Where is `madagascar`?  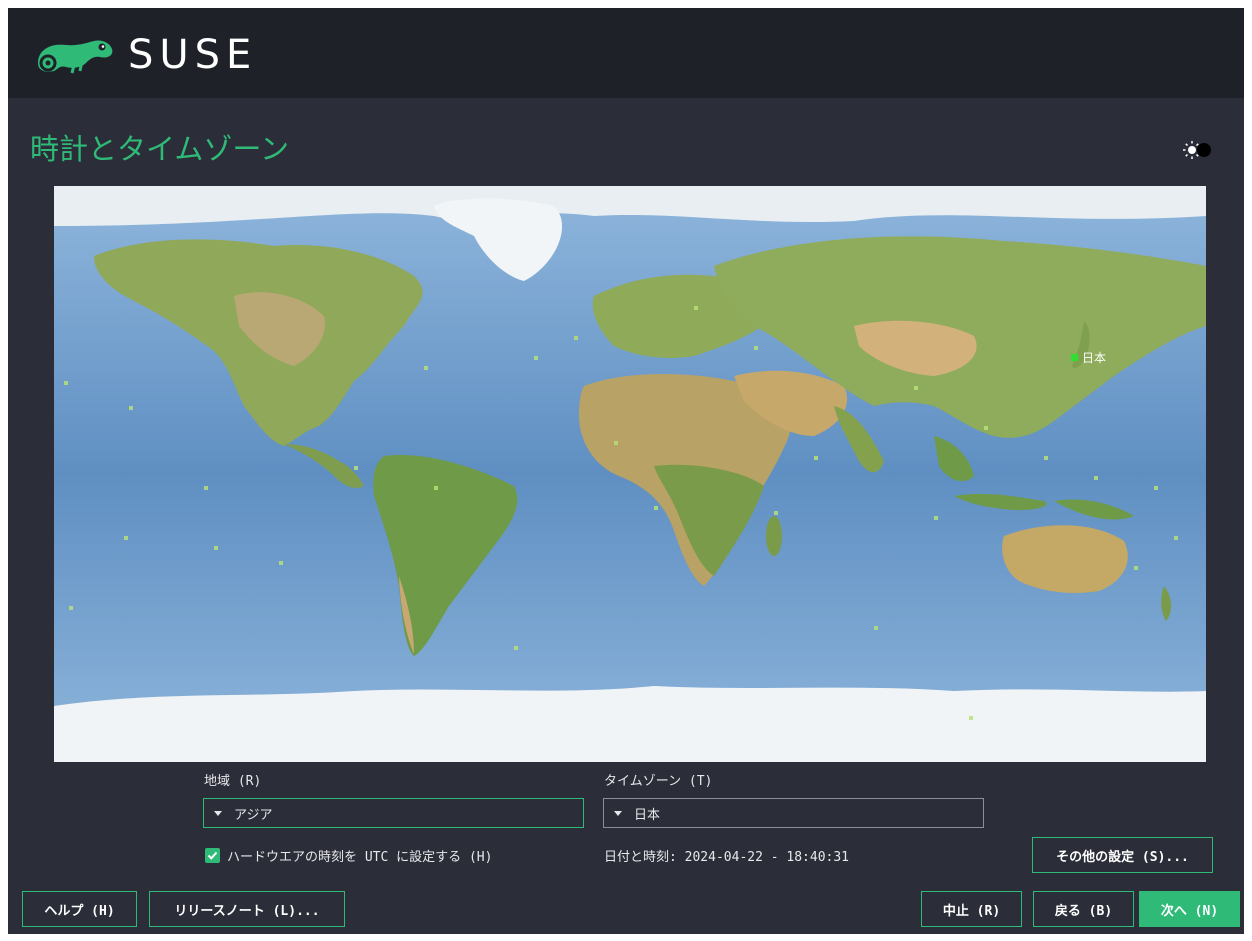 madagascar is located at coordinates (774, 536).